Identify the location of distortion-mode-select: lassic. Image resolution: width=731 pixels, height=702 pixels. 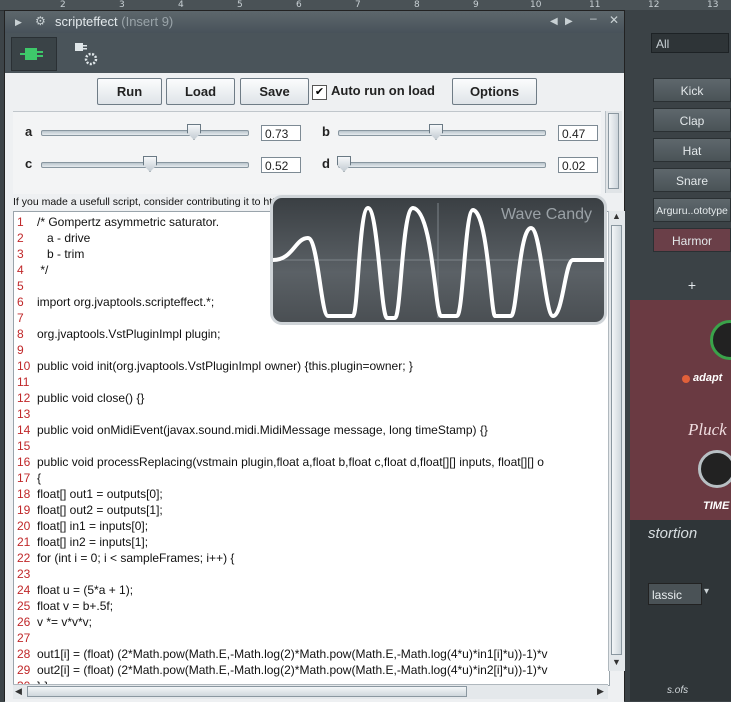
(675, 594).